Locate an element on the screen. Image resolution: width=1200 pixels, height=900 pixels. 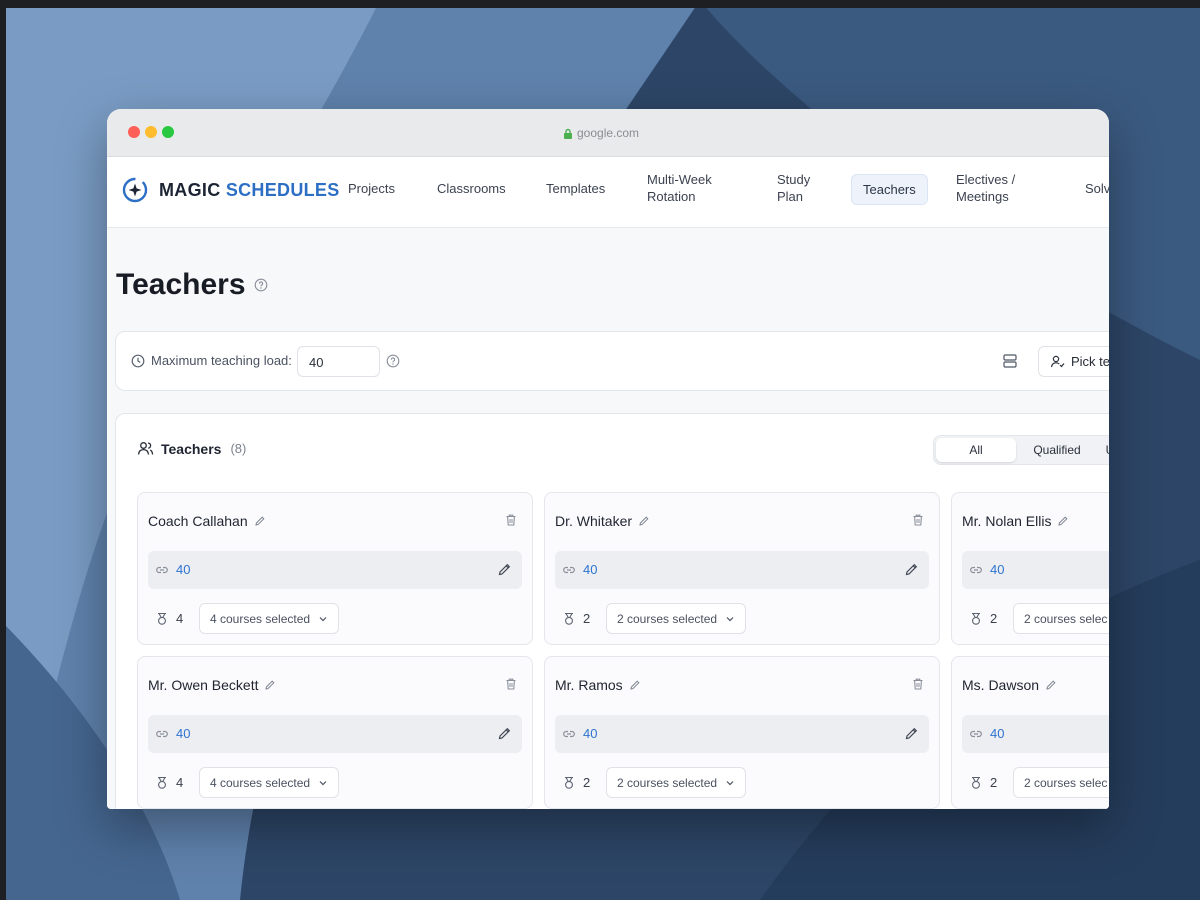
teacher-name-row: Mr. Nolan Ellis is located at coordinates (1015, 521).